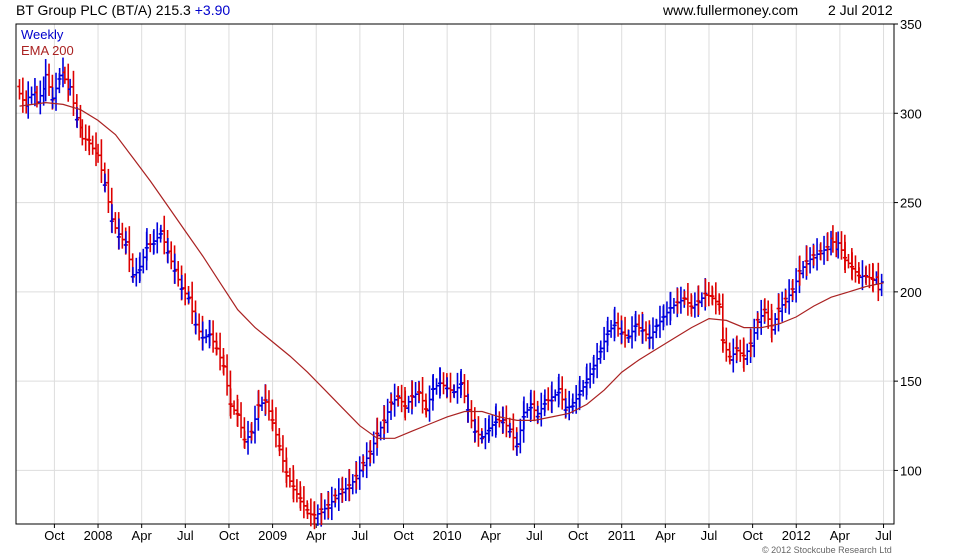  What do you see at coordinates (911, 203) in the screenshot?
I see `y-tick-label: 250` at bounding box center [911, 203].